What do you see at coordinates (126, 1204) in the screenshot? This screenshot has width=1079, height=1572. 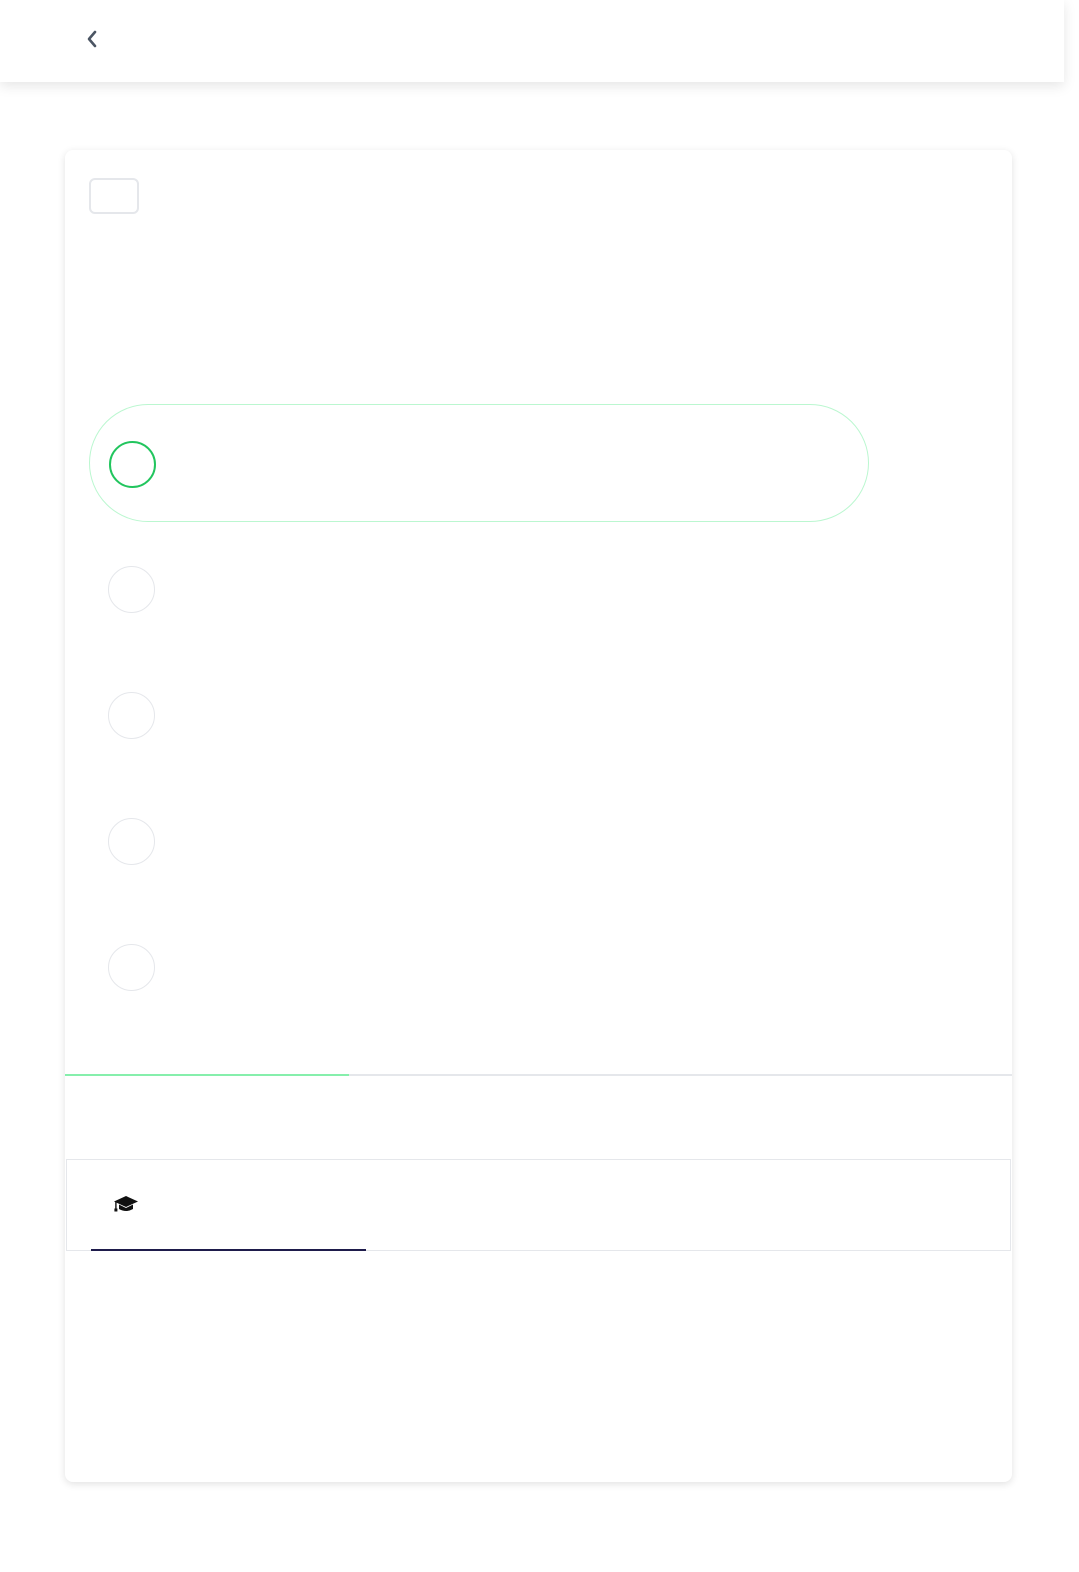 I see `graduation-cap-icon` at bounding box center [126, 1204].